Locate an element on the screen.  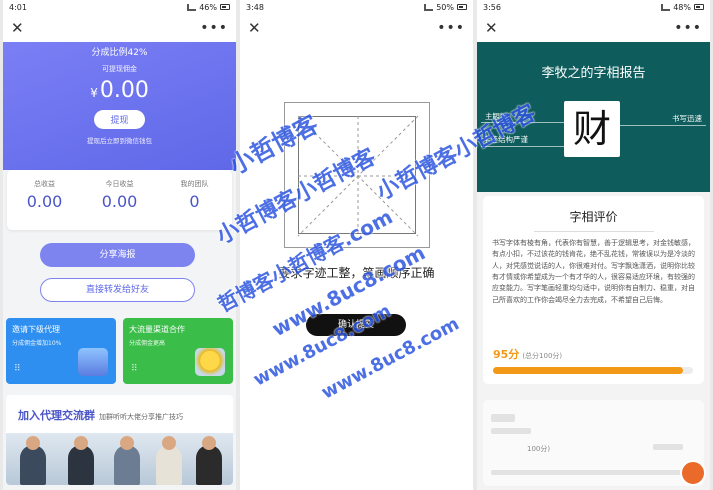
handwriting-sample: 财 is located at coordinates (592, 129).